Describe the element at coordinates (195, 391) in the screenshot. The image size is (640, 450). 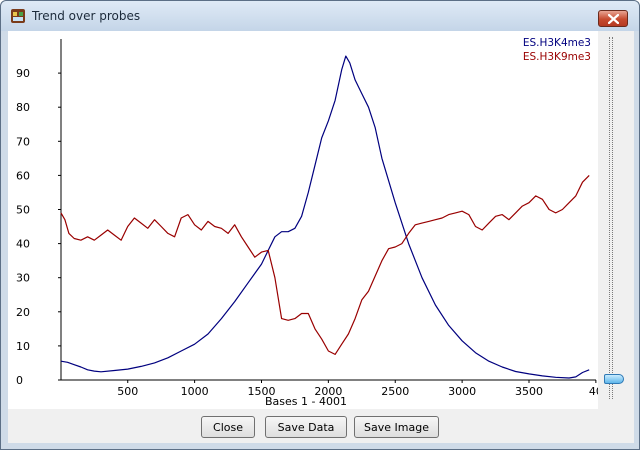
I see `x-tick-label: 1000` at that location.